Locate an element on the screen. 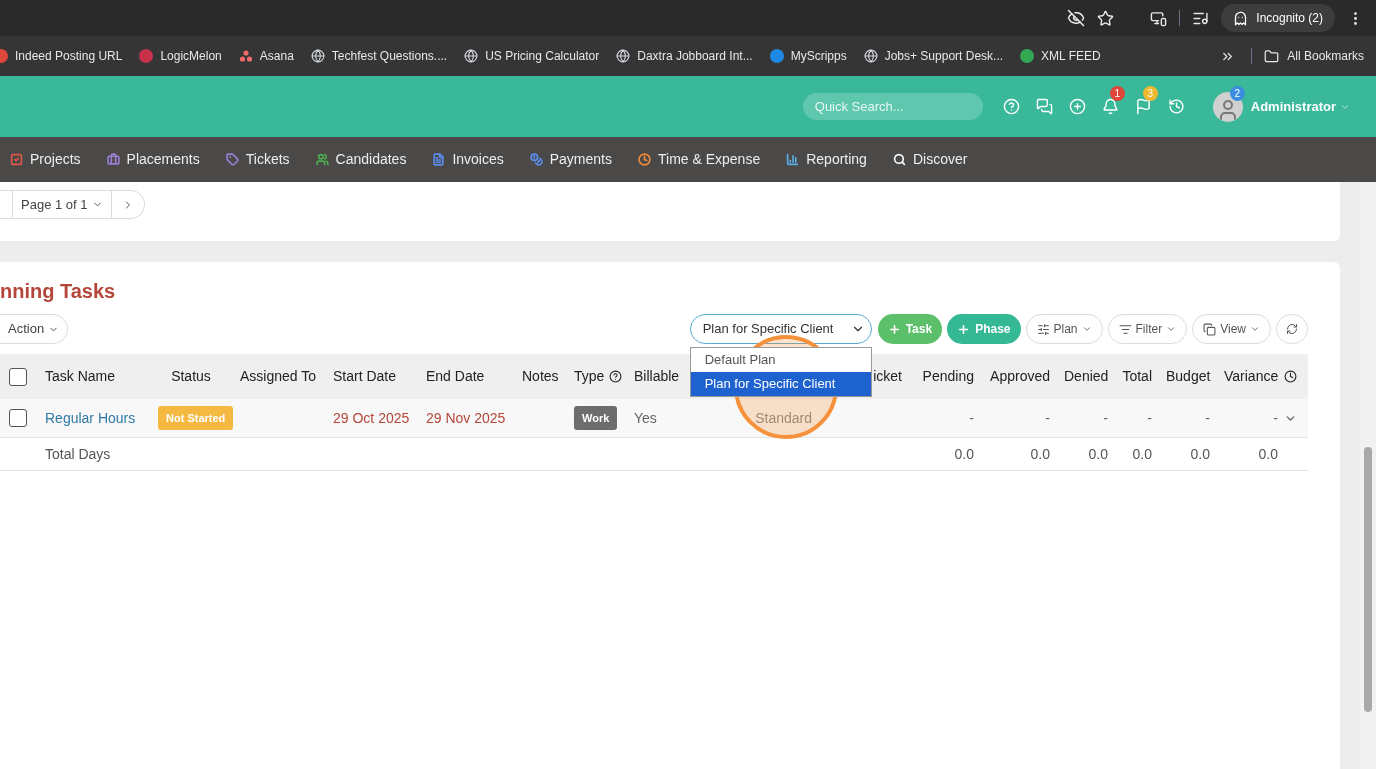 This screenshot has width=1376, height=769. column-header: Assigned To is located at coordinates (278, 376).